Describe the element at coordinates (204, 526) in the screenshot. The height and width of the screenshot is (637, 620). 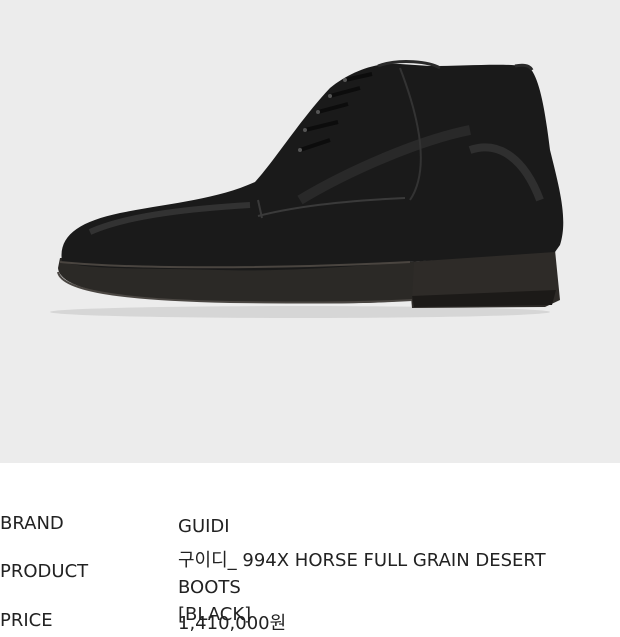
I see `brand-value: GUIDI` at that location.